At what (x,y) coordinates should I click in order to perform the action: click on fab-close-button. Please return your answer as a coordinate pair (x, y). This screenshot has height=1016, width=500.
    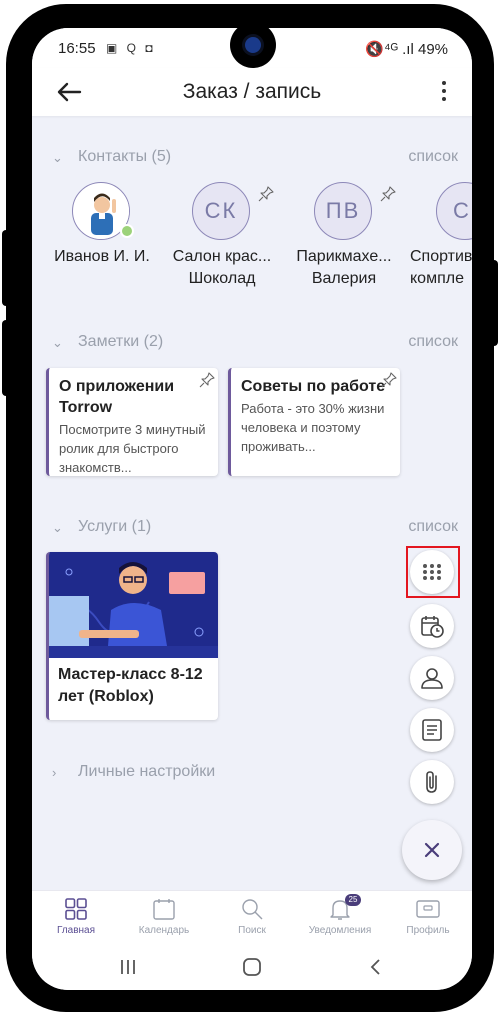
    Looking at the image, I should click on (432, 850).